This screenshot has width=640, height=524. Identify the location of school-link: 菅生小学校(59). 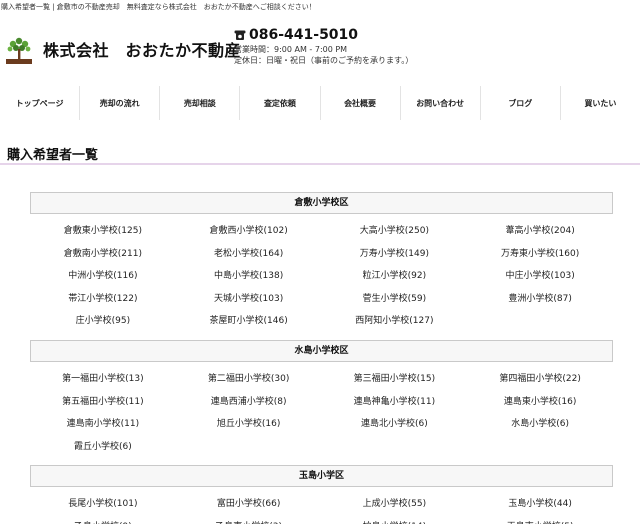
(395, 299).